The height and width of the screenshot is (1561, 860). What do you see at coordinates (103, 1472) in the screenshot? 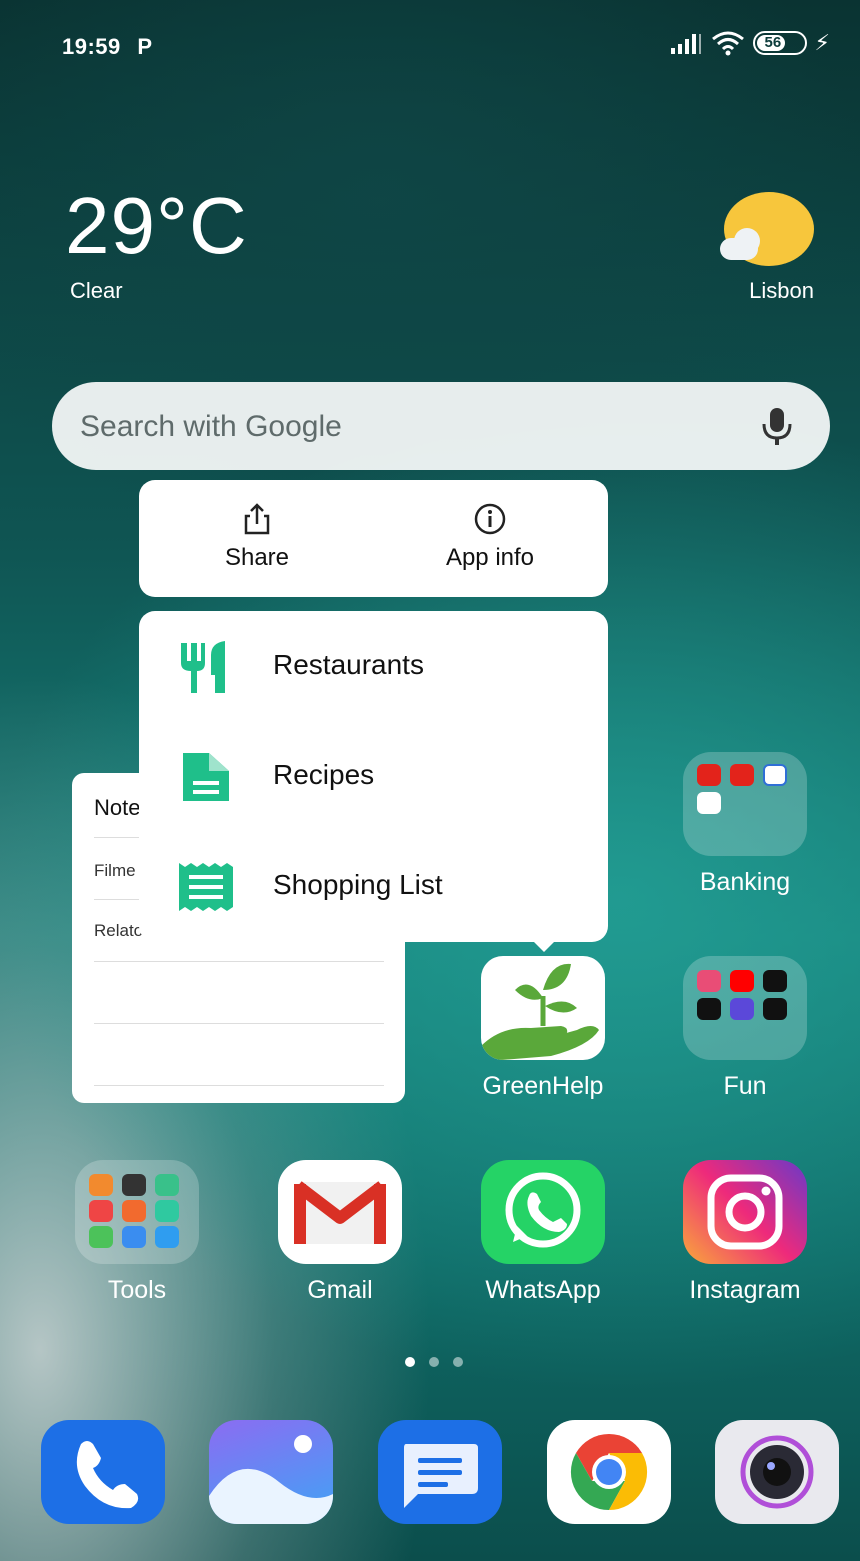
I see `phone-icon` at bounding box center [103, 1472].